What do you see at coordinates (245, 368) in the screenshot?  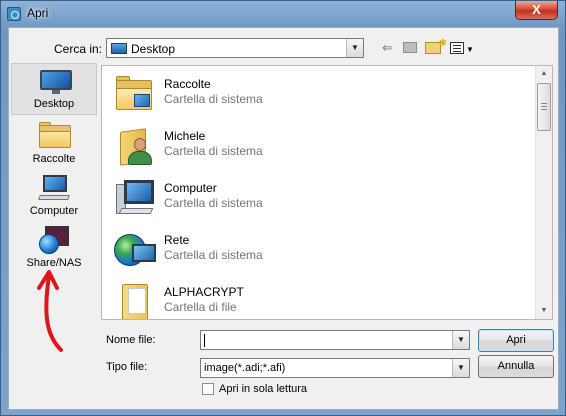 I see `filetype-value: image(*.adi;*.afi)` at bounding box center [245, 368].